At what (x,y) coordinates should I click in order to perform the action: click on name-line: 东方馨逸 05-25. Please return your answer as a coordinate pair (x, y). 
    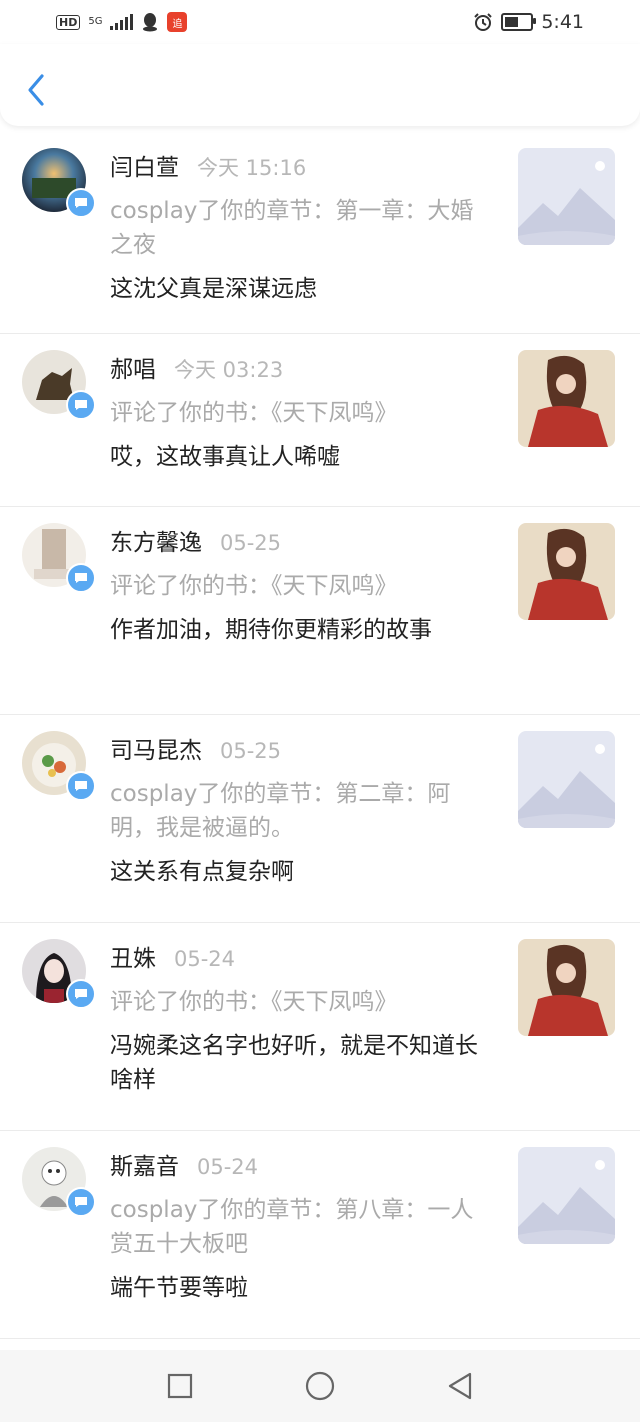
    Looking at the image, I should click on (300, 543).